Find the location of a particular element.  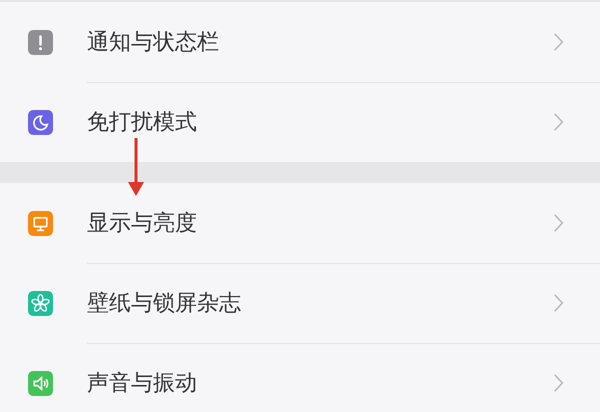

item-label: 显示与亮度 is located at coordinates (142, 224).